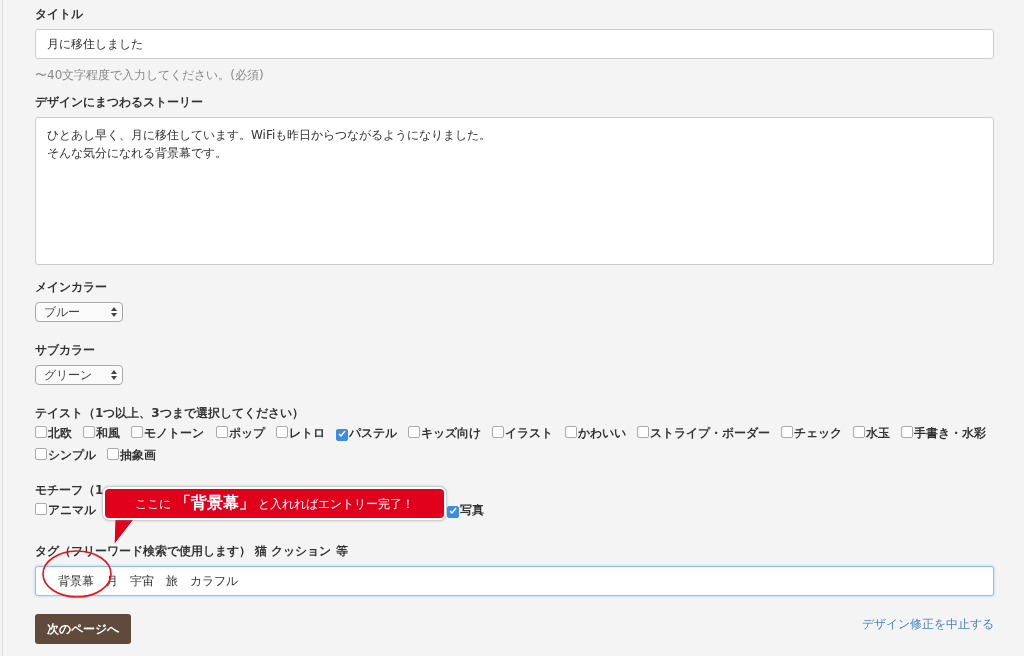 The height and width of the screenshot is (656, 1024). Describe the element at coordinates (138, 455) in the screenshot. I see `checkbox-label: 抽象画` at that location.